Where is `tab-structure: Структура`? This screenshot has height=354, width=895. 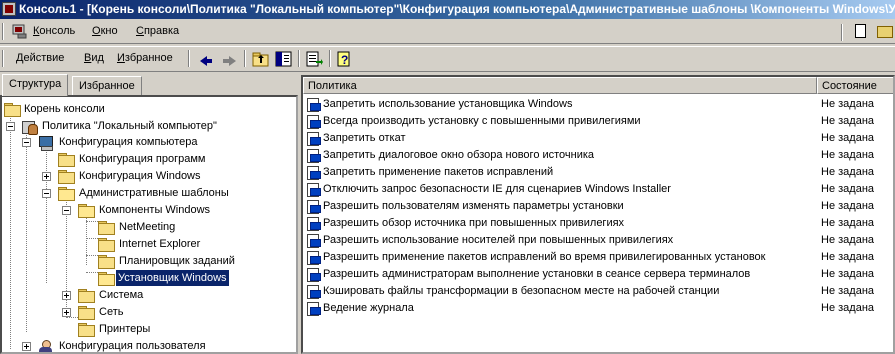 tab-structure: Структура is located at coordinates (35, 85).